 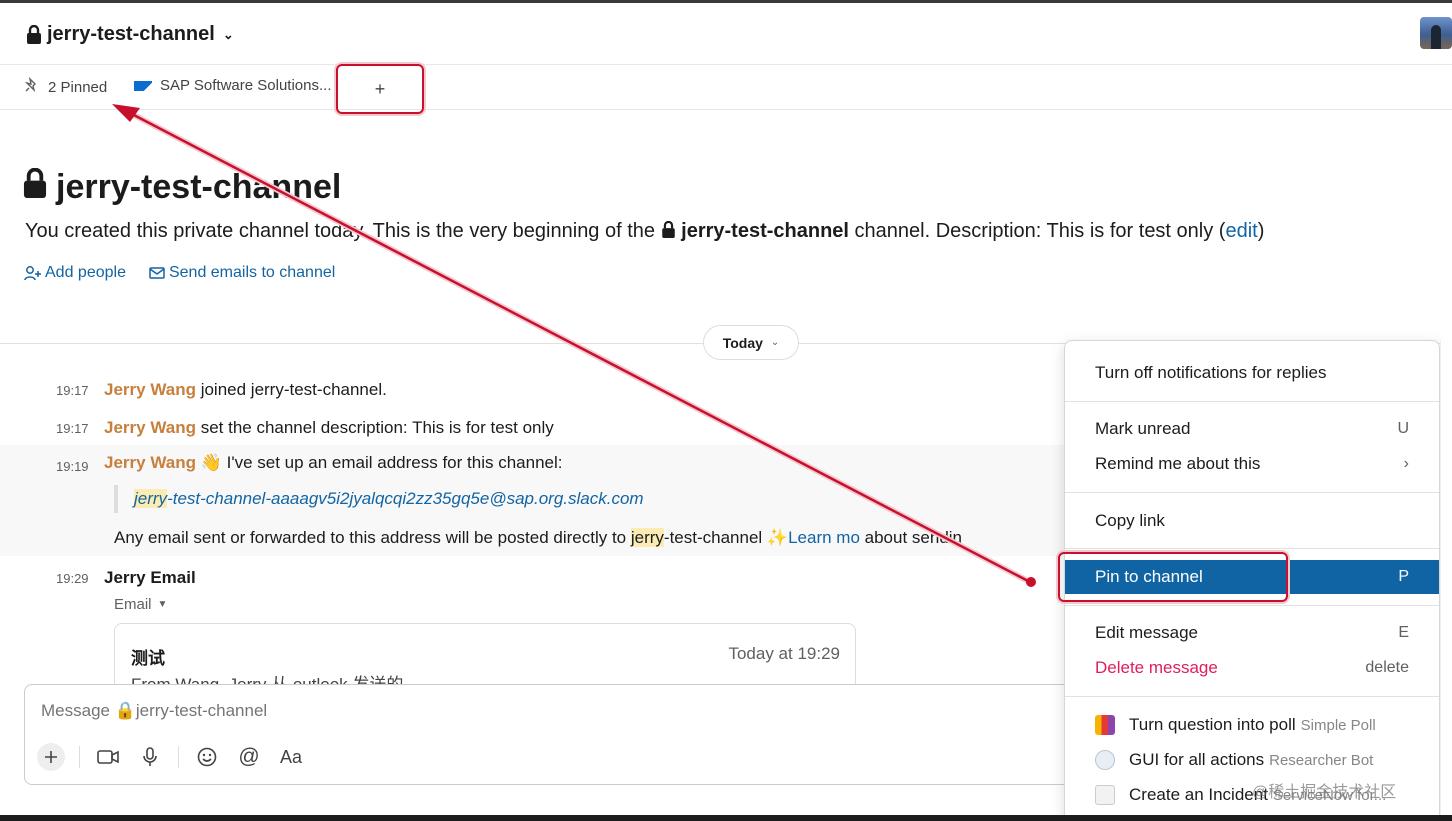 I want to click on shortcut-key: U, so click(x=1403, y=428).